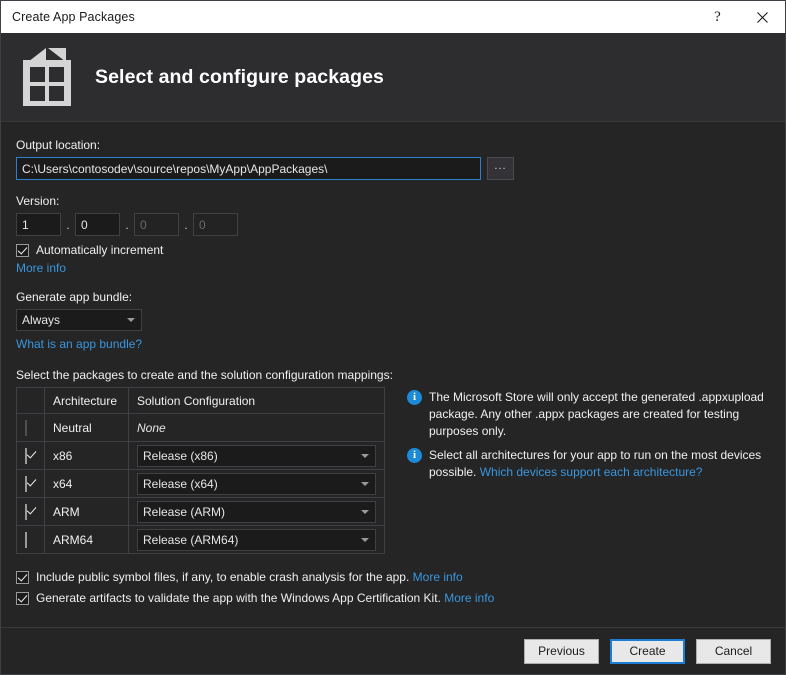 Image resolution: width=786 pixels, height=675 pixels. What do you see at coordinates (26, 539) in the screenshot?
I see `package-checkbox-arm64` at bounding box center [26, 539].